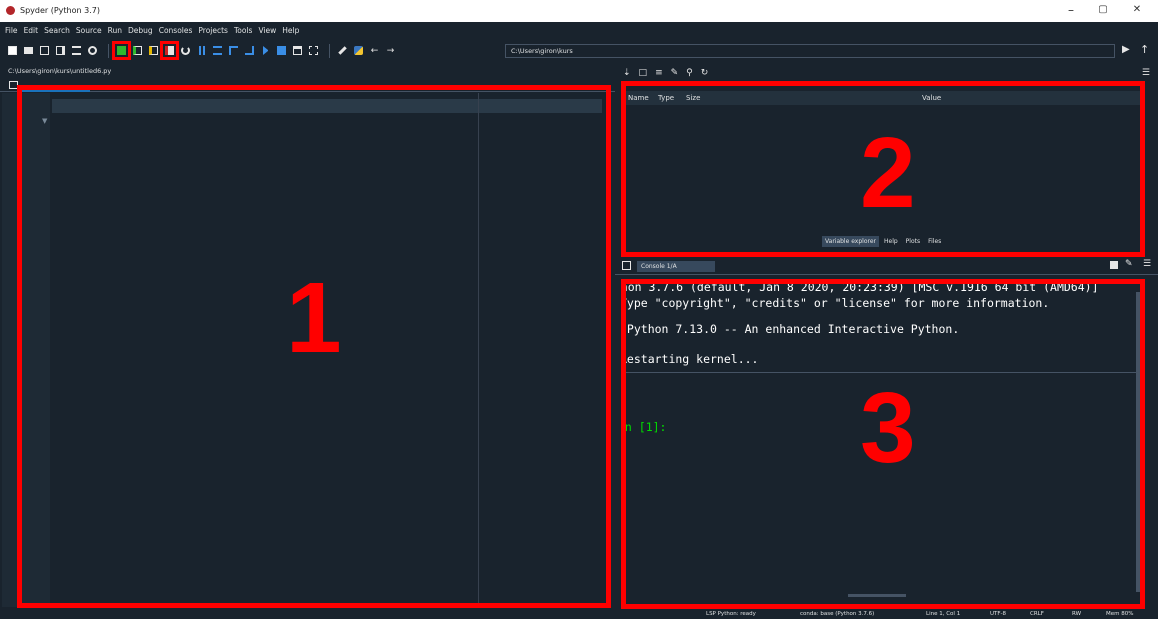 The height and width of the screenshot is (619, 1158). I want to click on edge-line, so click(478, 350).